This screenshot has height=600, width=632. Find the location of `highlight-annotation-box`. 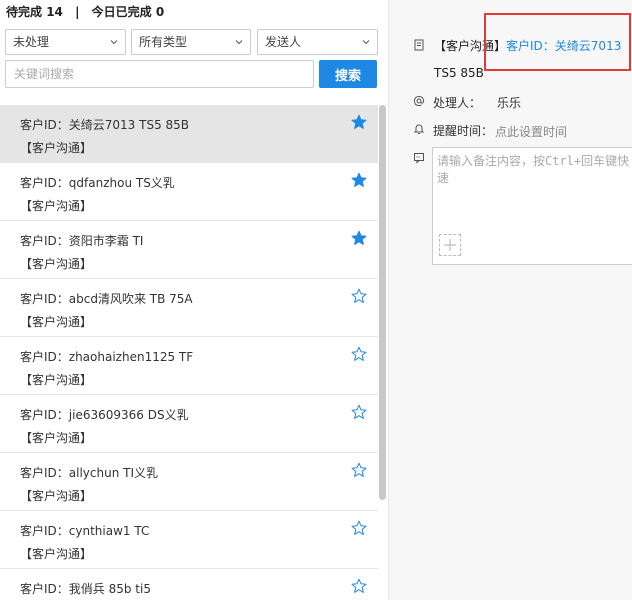

highlight-annotation-box is located at coordinates (557, 42).